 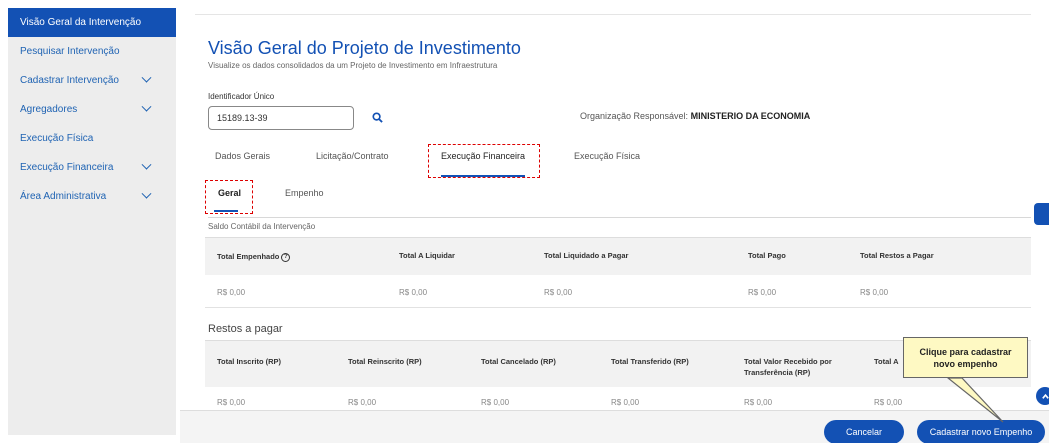 What do you see at coordinates (788, 361) in the screenshot?
I see `col-label-line1: Total Valor Recebido por` at bounding box center [788, 361].